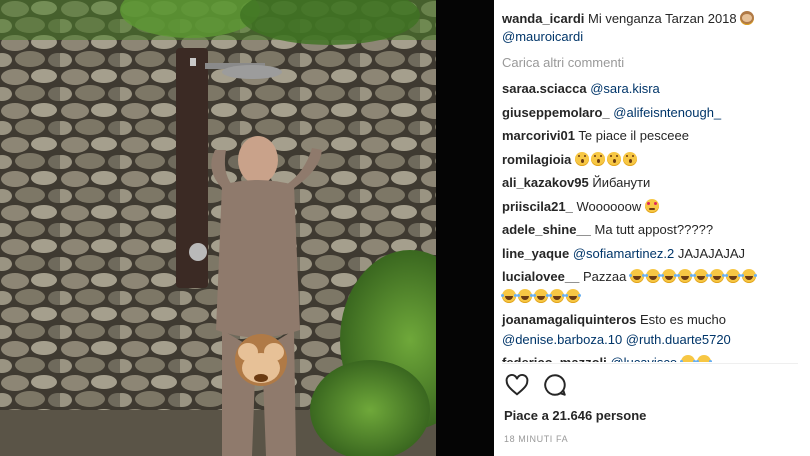  I want to click on comment-mention: @sofiamartinez.2, so click(623, 253).